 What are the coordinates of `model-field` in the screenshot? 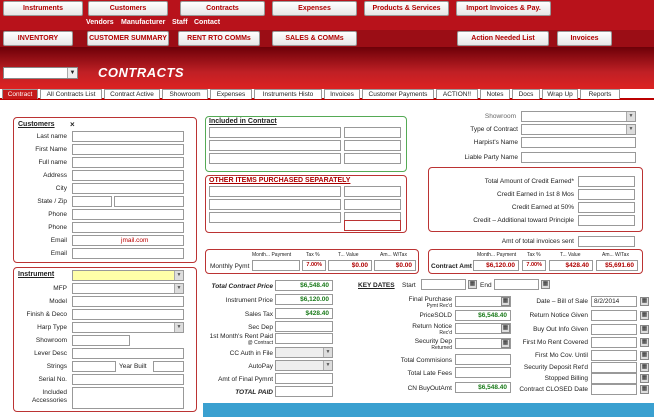 It's located at (128, 301).